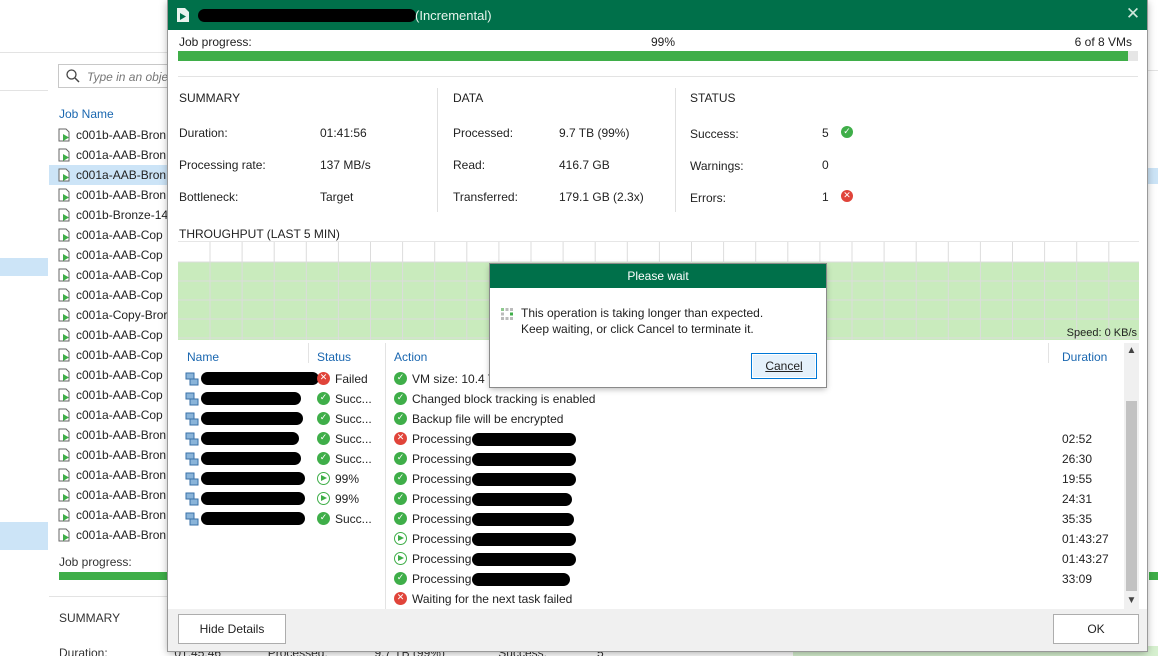 The width and height of the screenshot is (1158, 656). Describe the element at coordinates (307, 15) in the screenshot. I see `redacted-job-name` at that location.